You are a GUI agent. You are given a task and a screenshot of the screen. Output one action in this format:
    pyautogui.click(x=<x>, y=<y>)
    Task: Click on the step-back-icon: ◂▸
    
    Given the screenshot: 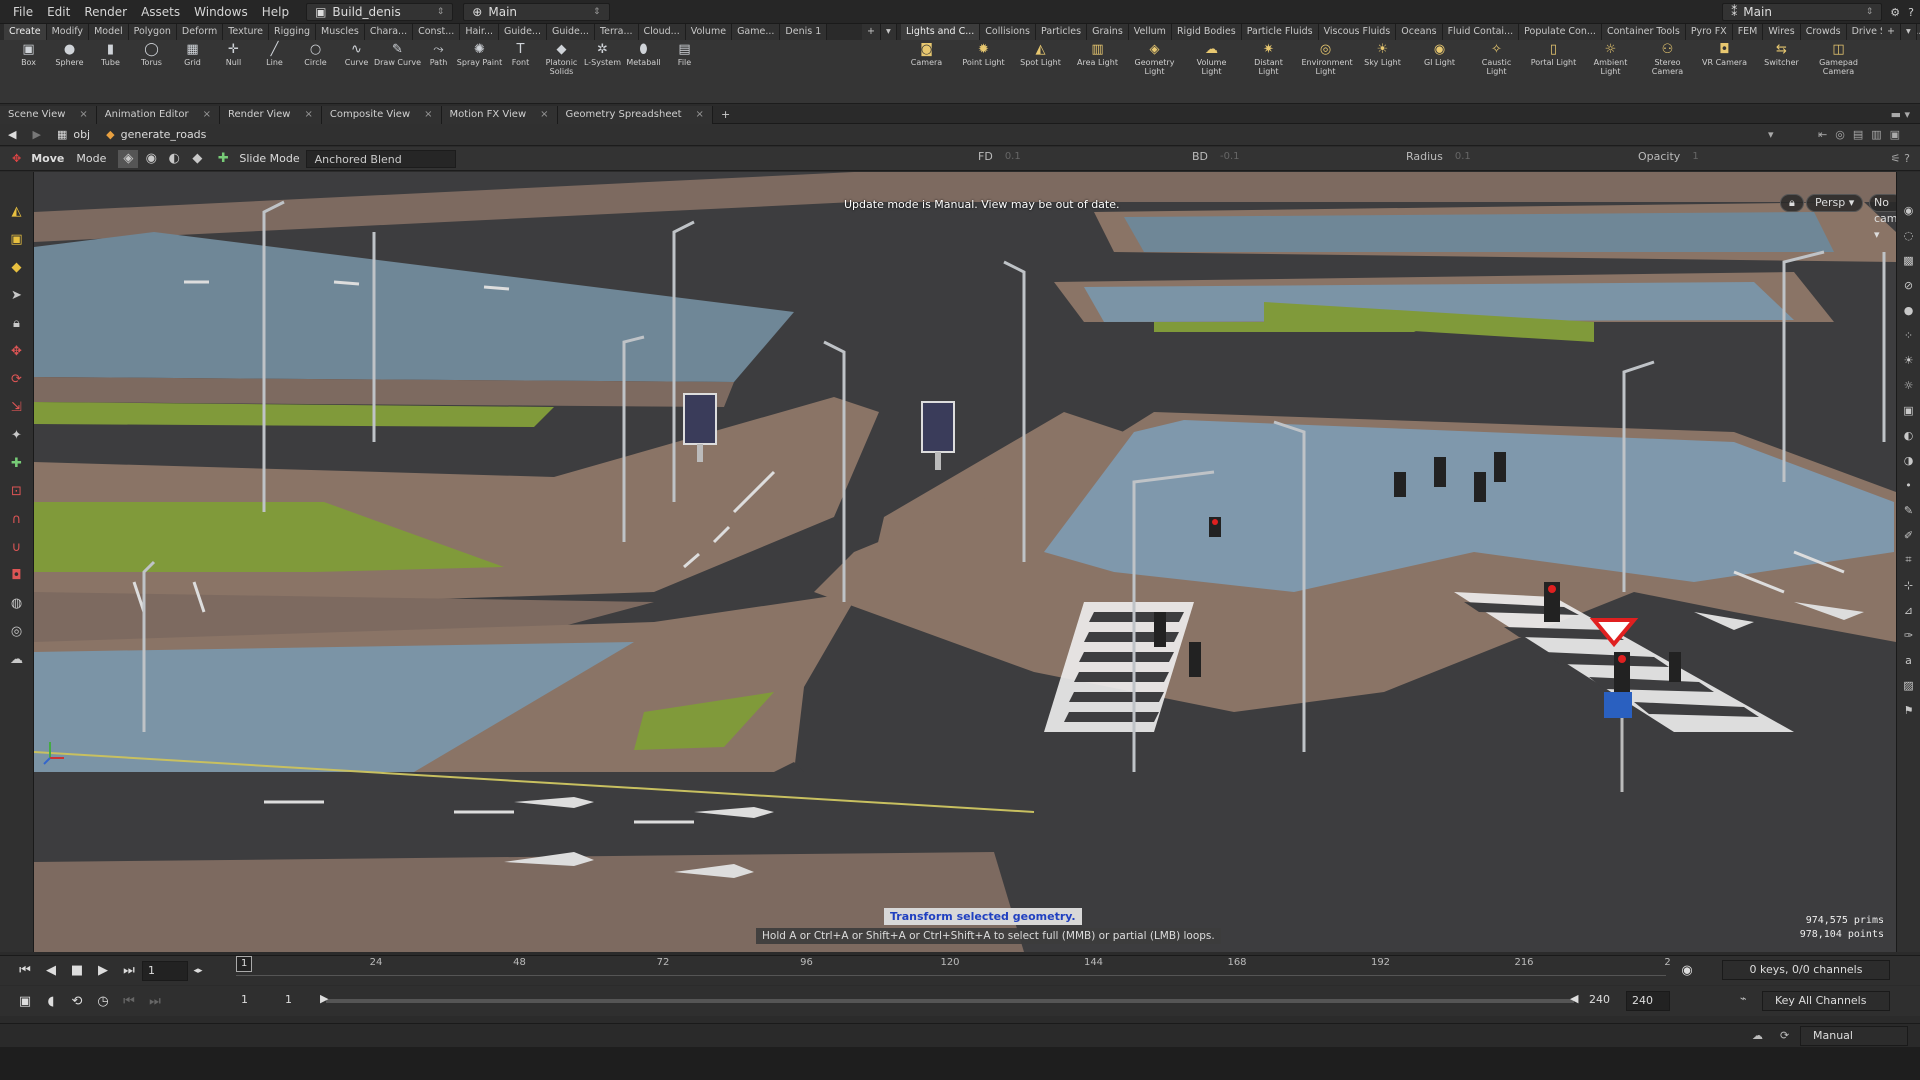 What is the action you would take?
    pyautogui.click(x=198, y=971)
    